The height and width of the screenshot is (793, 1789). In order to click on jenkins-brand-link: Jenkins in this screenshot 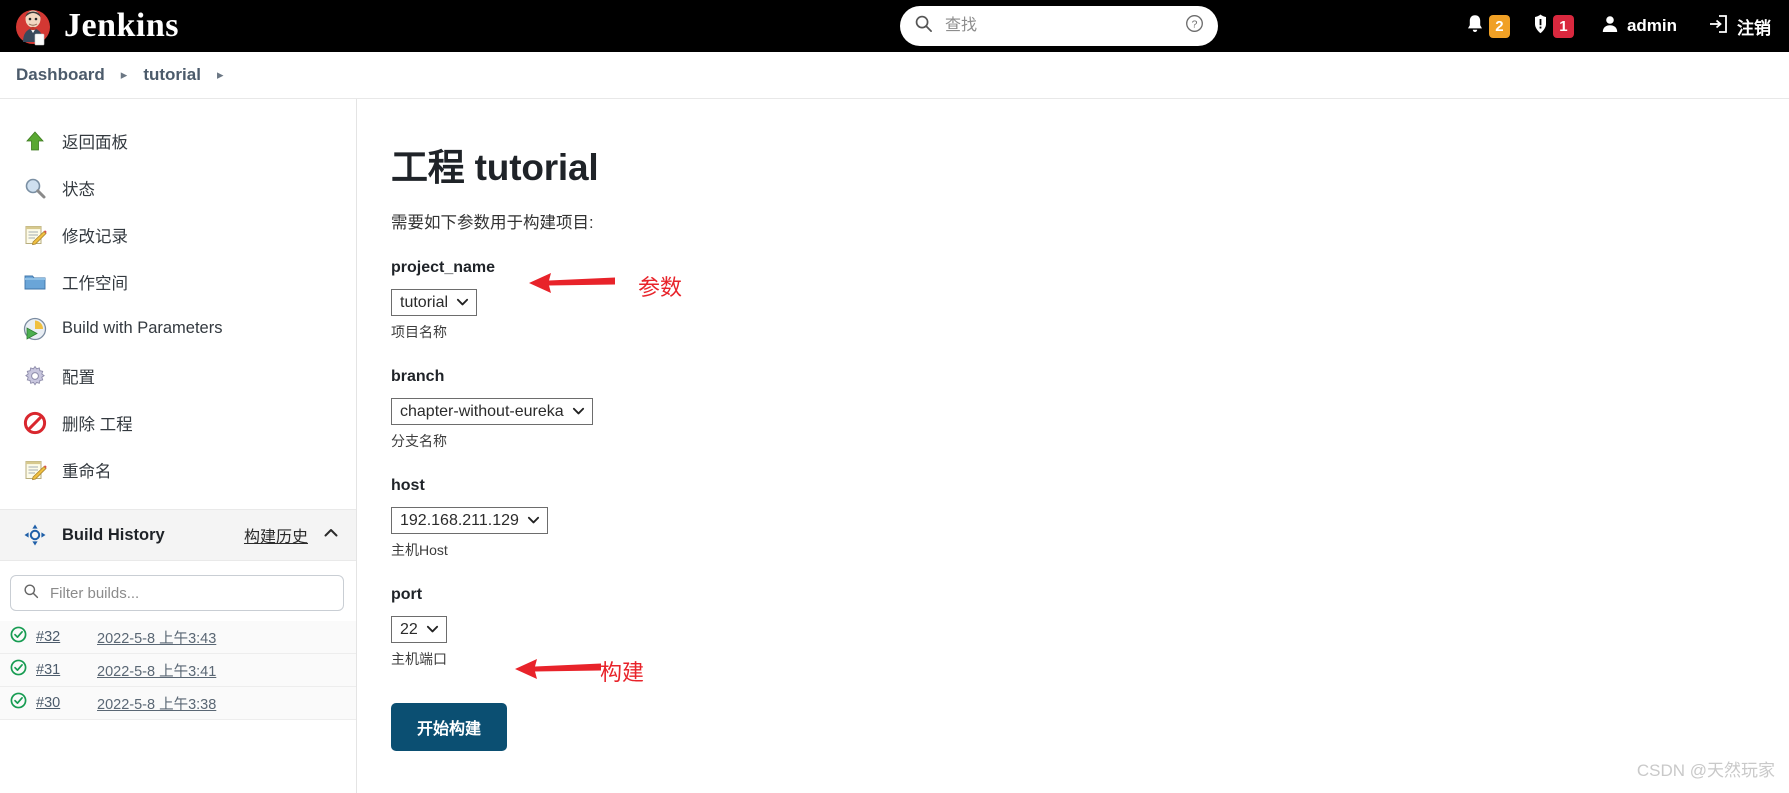, I will do `click(96, 26)`.